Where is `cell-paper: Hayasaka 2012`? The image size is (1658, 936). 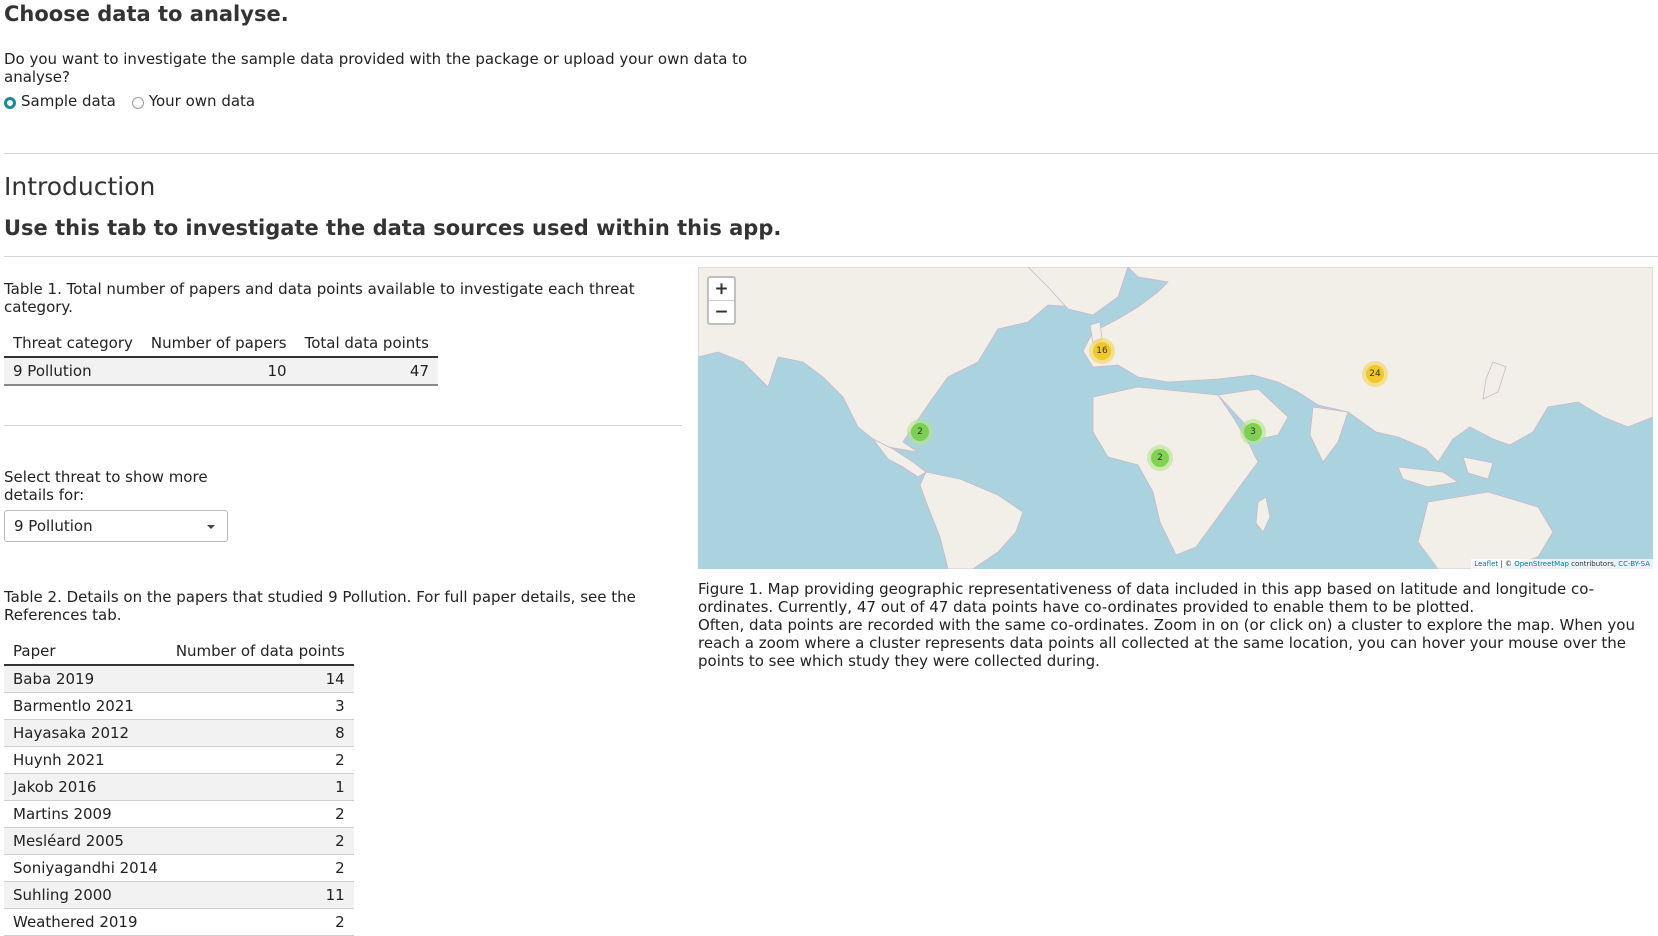 cell-paper: Hayasaka 2012 is located at coordinates (85, 733).